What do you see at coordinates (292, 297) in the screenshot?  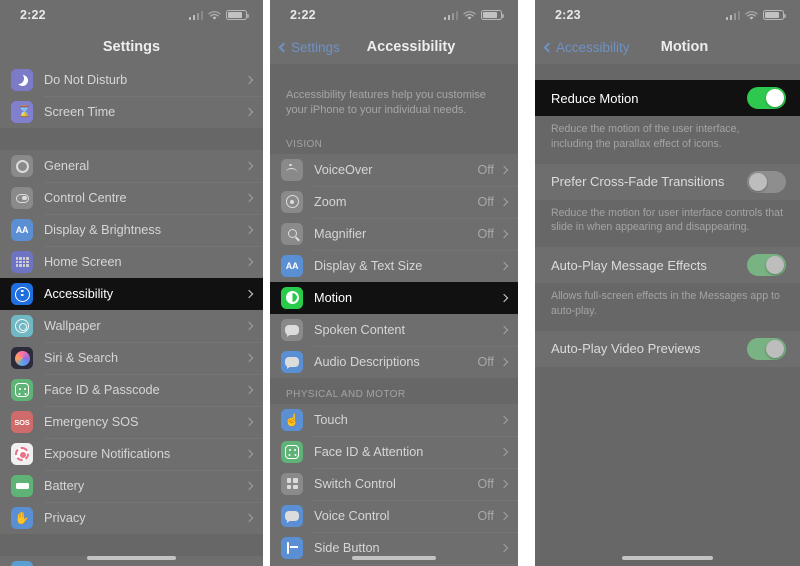 I see `motion-icon` at bounding box center [292, 297].